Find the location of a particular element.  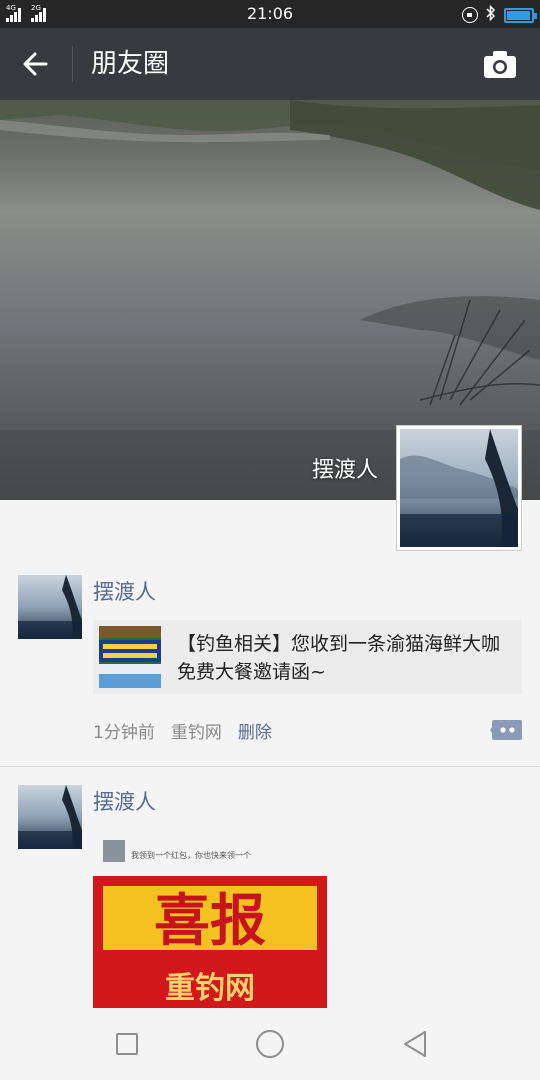

bluetooth-icon is located at coordinates (491, 14).